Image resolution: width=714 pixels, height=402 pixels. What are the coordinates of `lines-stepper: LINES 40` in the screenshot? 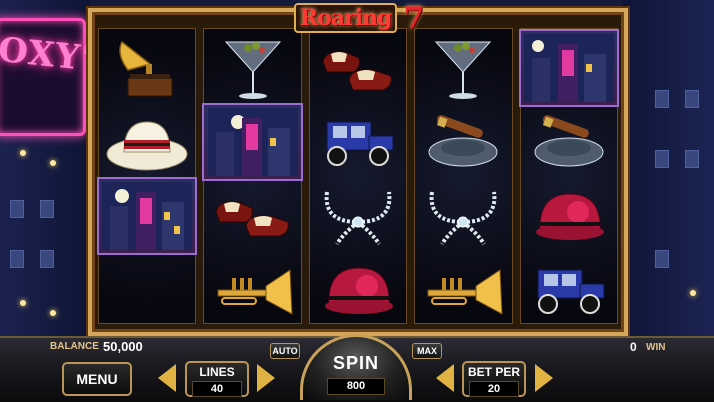 It's located at (217, 379).